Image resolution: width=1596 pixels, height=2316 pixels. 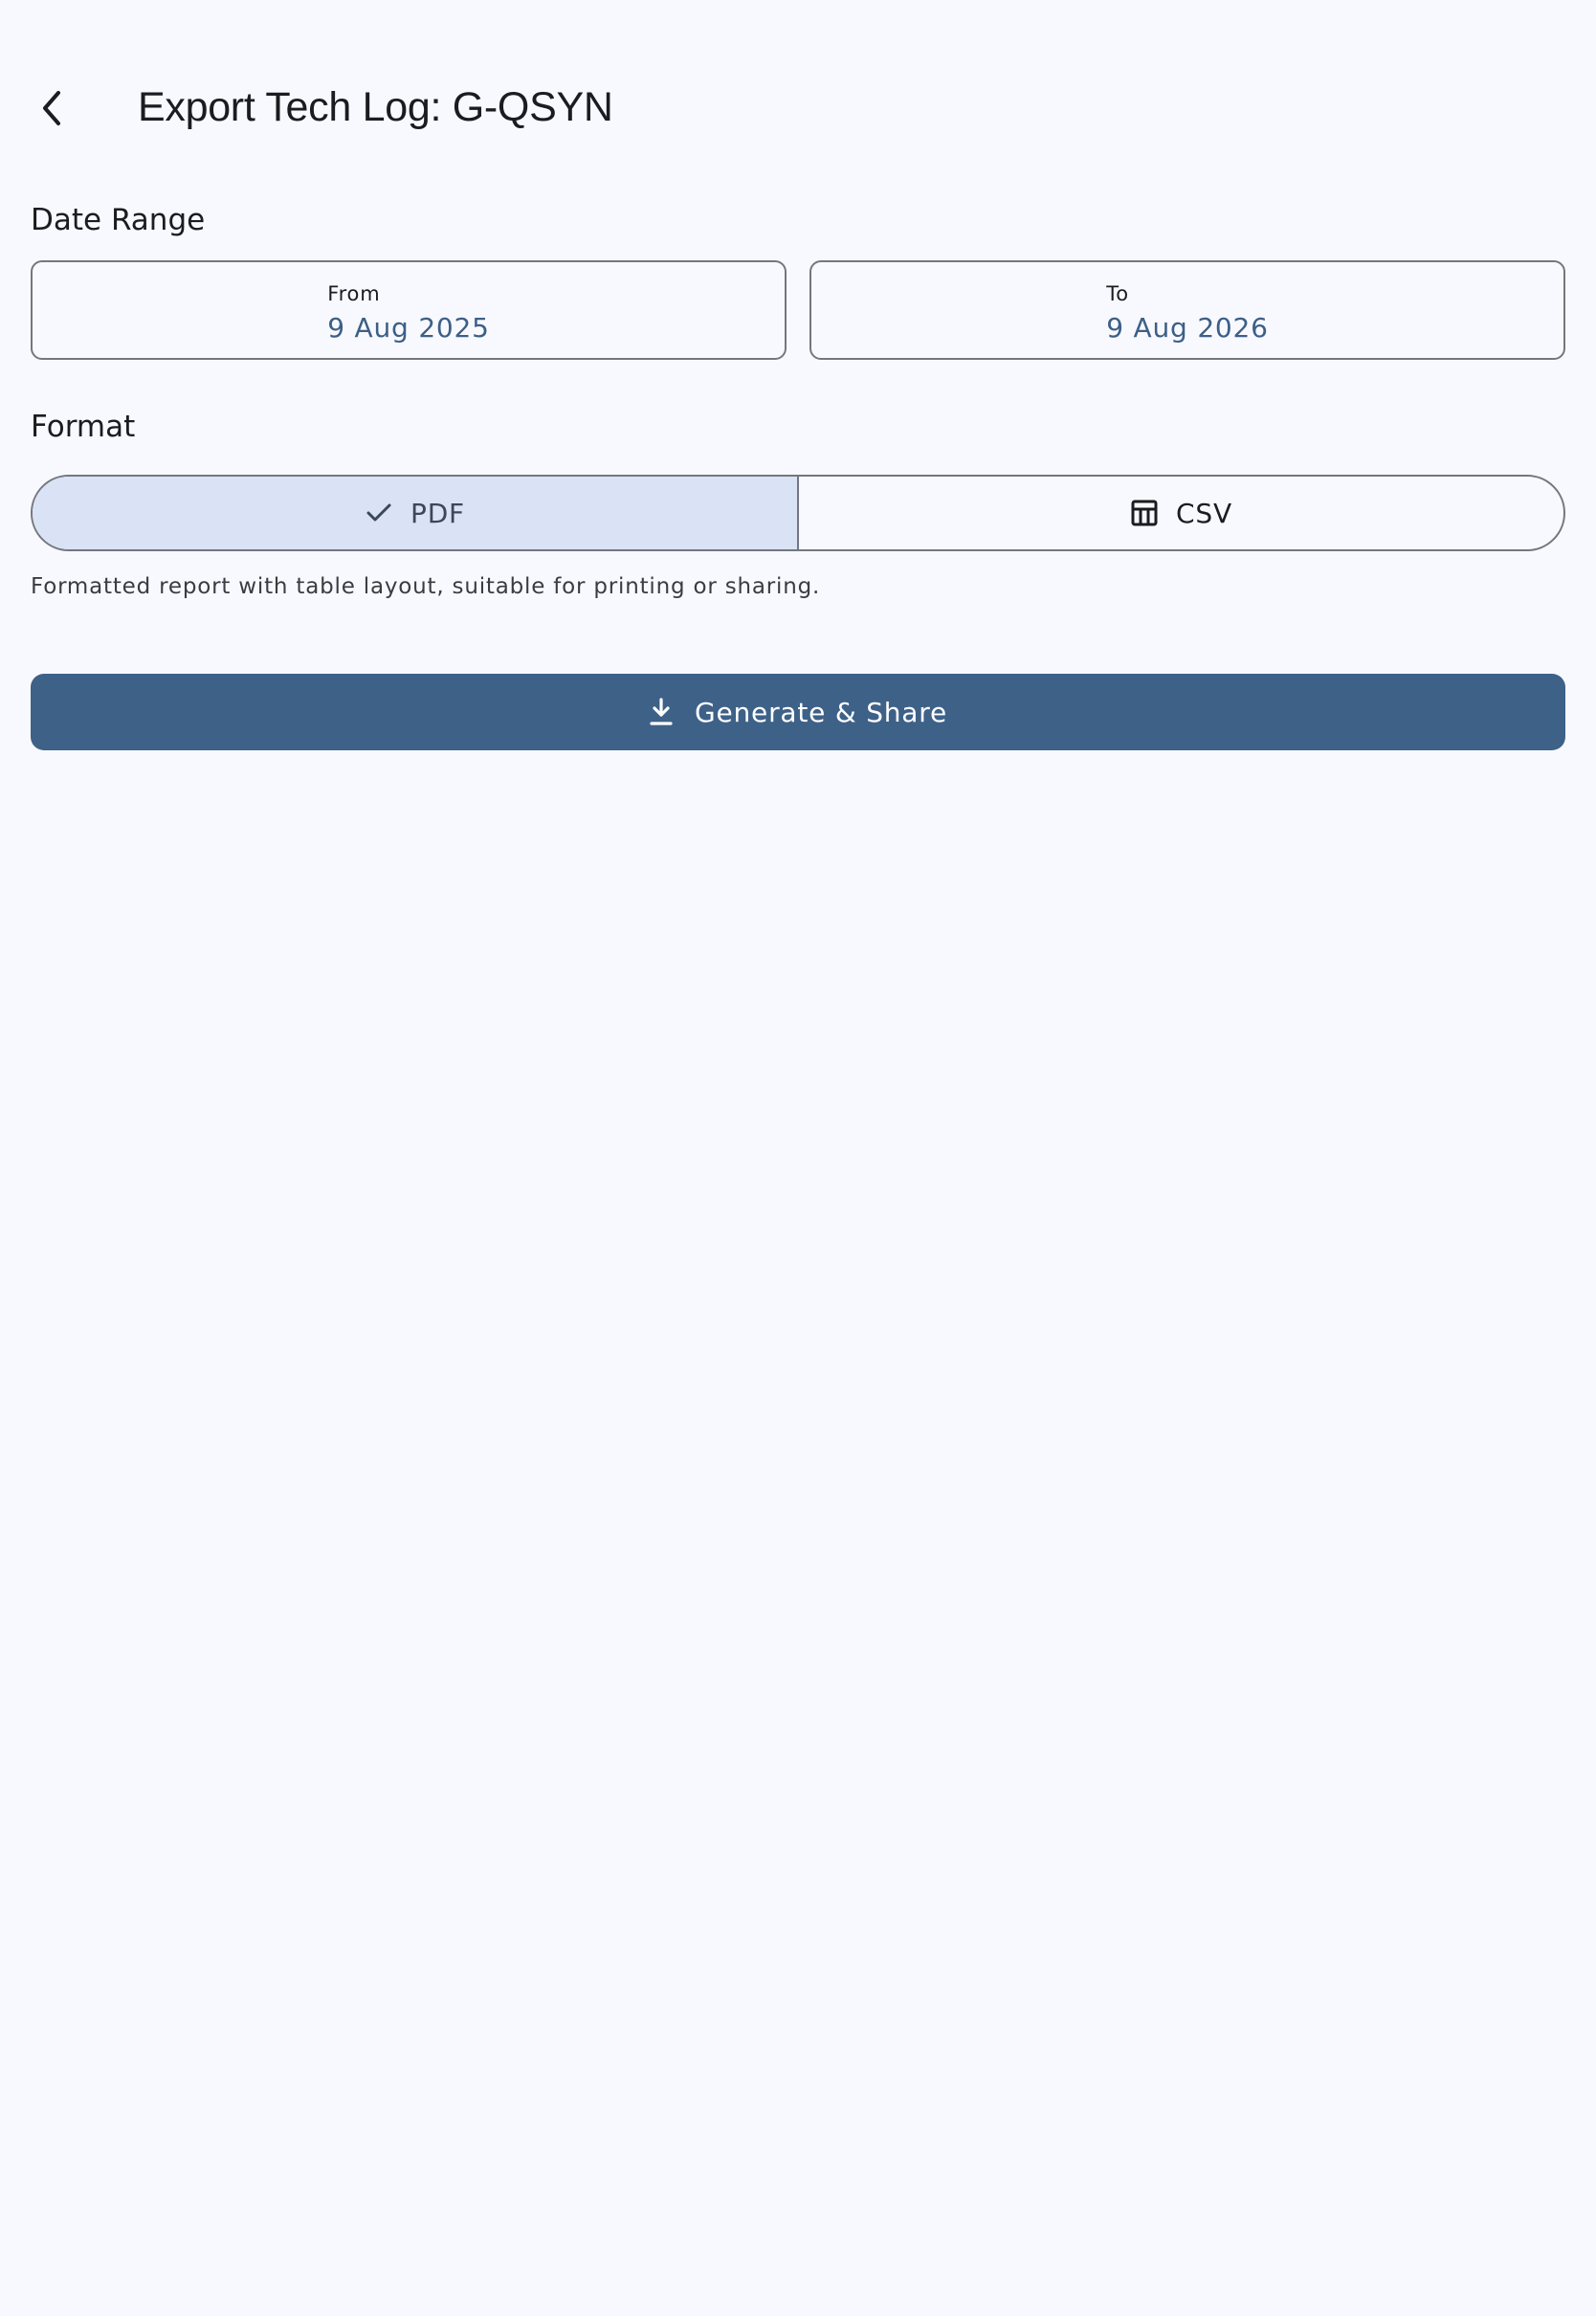 I want to click on format-option-csv: CSV, so click(x=1181, y=513).